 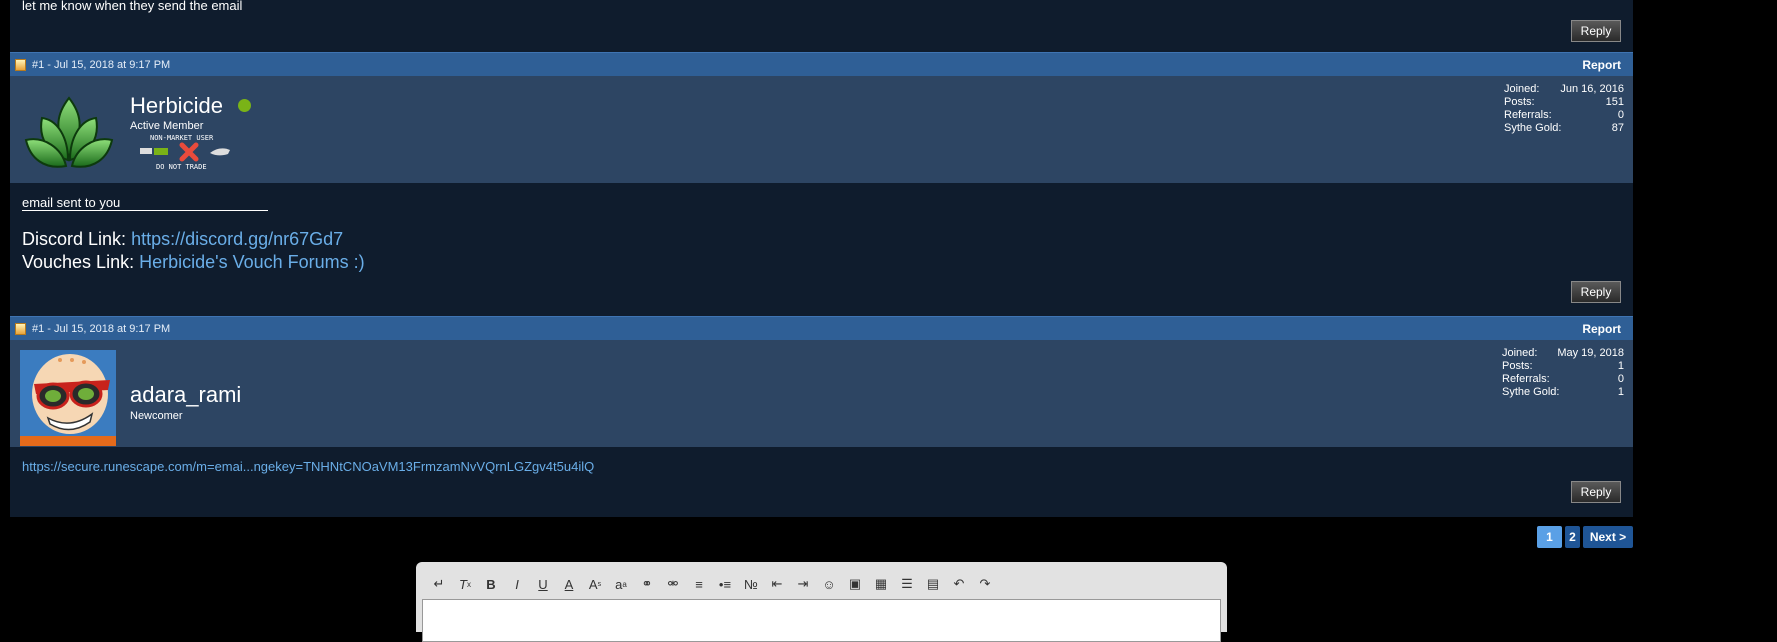 What do you see at coordinates (569, 584) in the screenshot?
I see `font-color-icon: A` at bounding box center [569, 584].